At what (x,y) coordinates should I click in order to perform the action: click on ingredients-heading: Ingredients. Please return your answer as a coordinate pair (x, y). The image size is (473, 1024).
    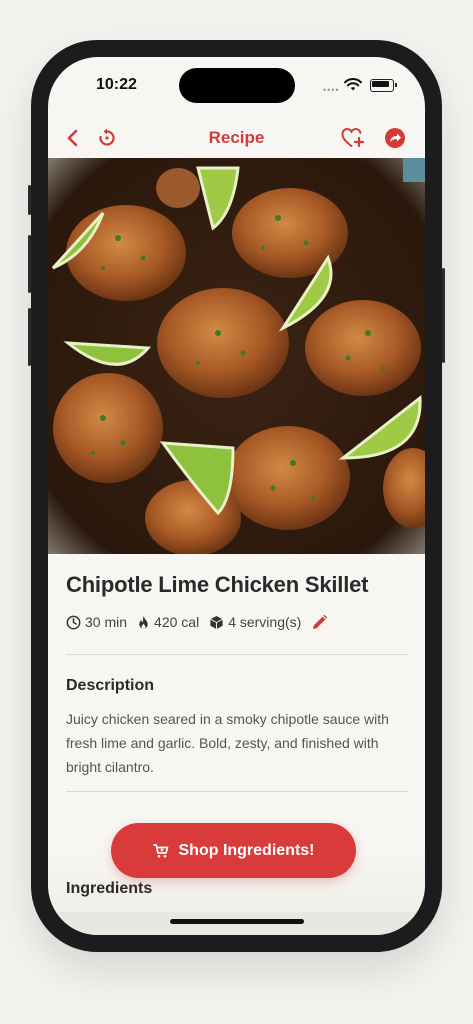
    Looking at the image, I should click on (109, 888).